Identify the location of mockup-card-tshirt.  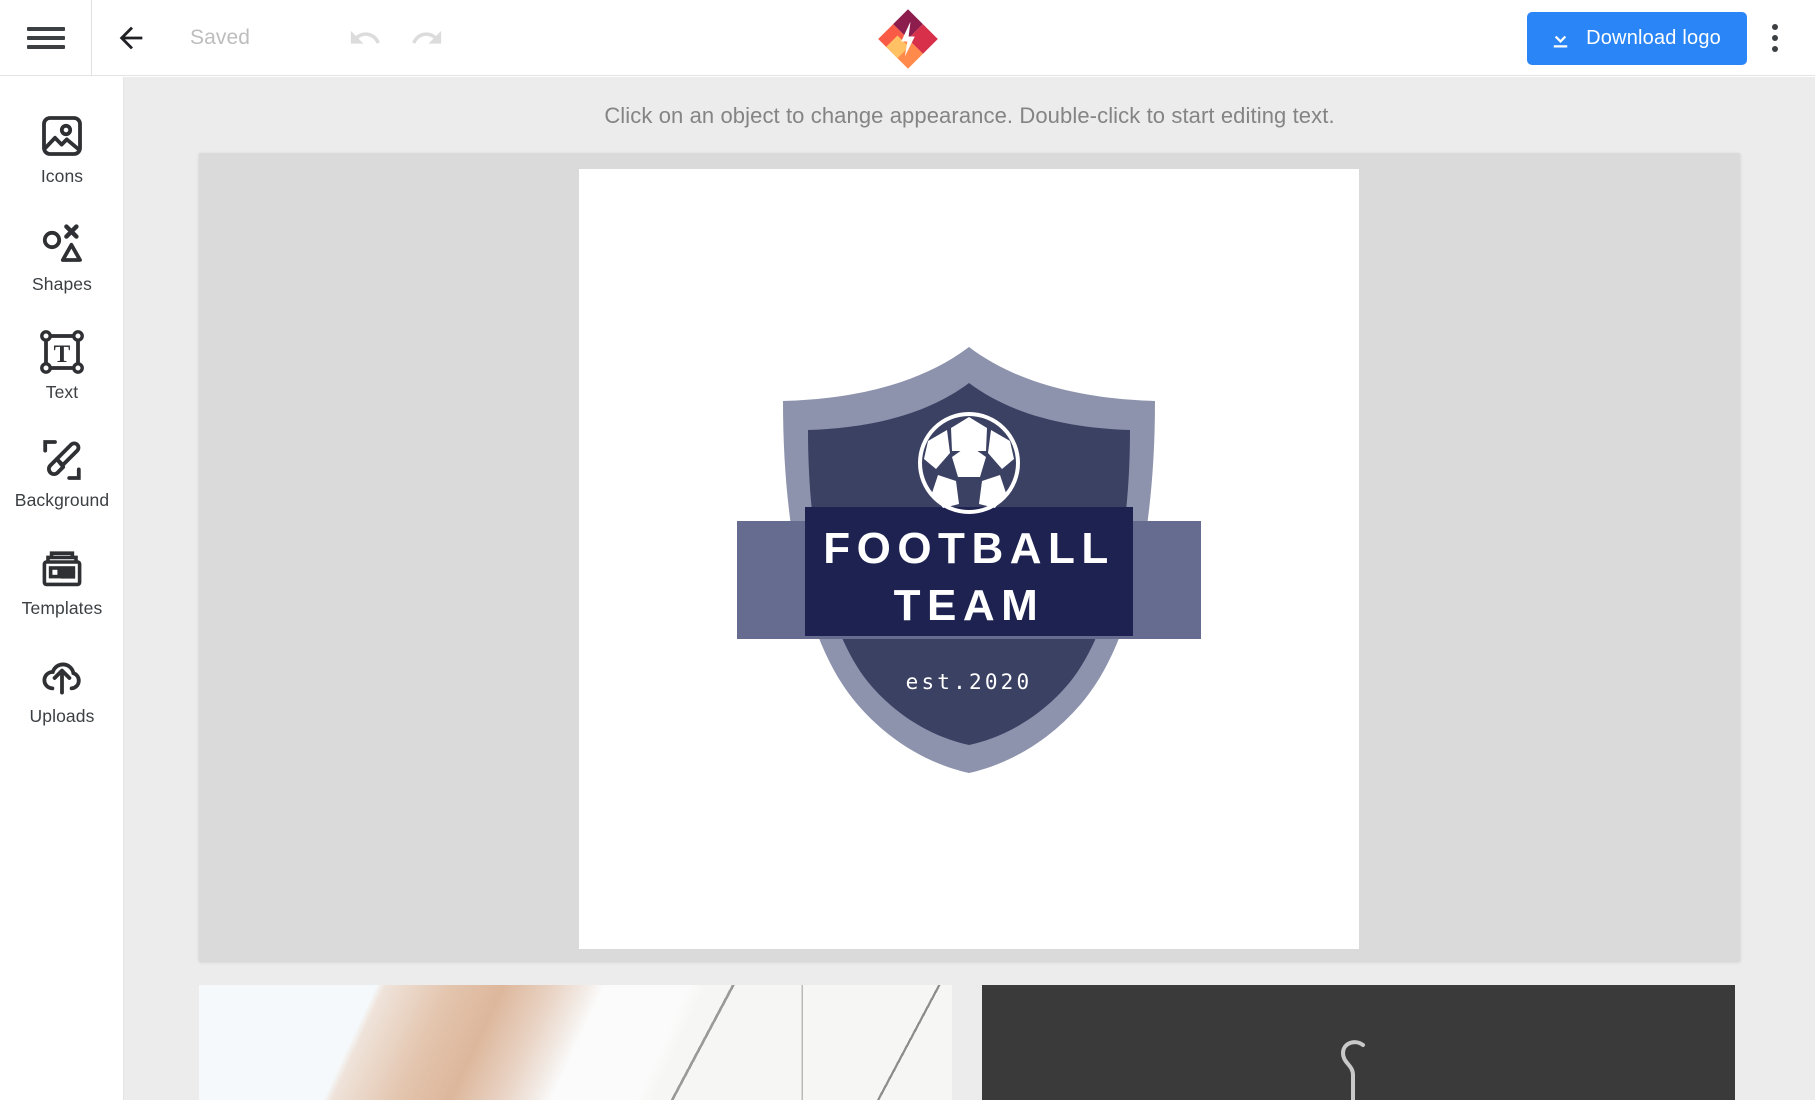
(575, 1042).